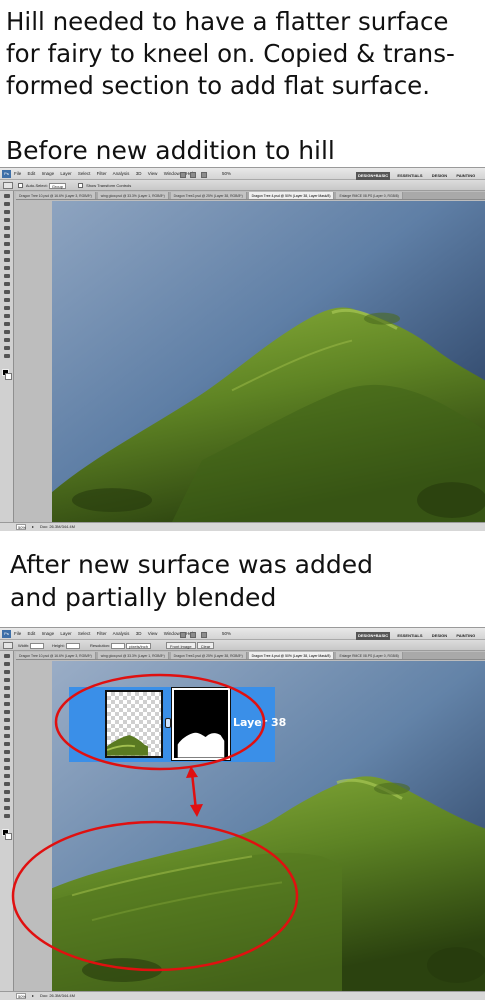 This screenshot has width=485, height=1000. I want to click on transform-controls-checkbox, so click(80, 186).